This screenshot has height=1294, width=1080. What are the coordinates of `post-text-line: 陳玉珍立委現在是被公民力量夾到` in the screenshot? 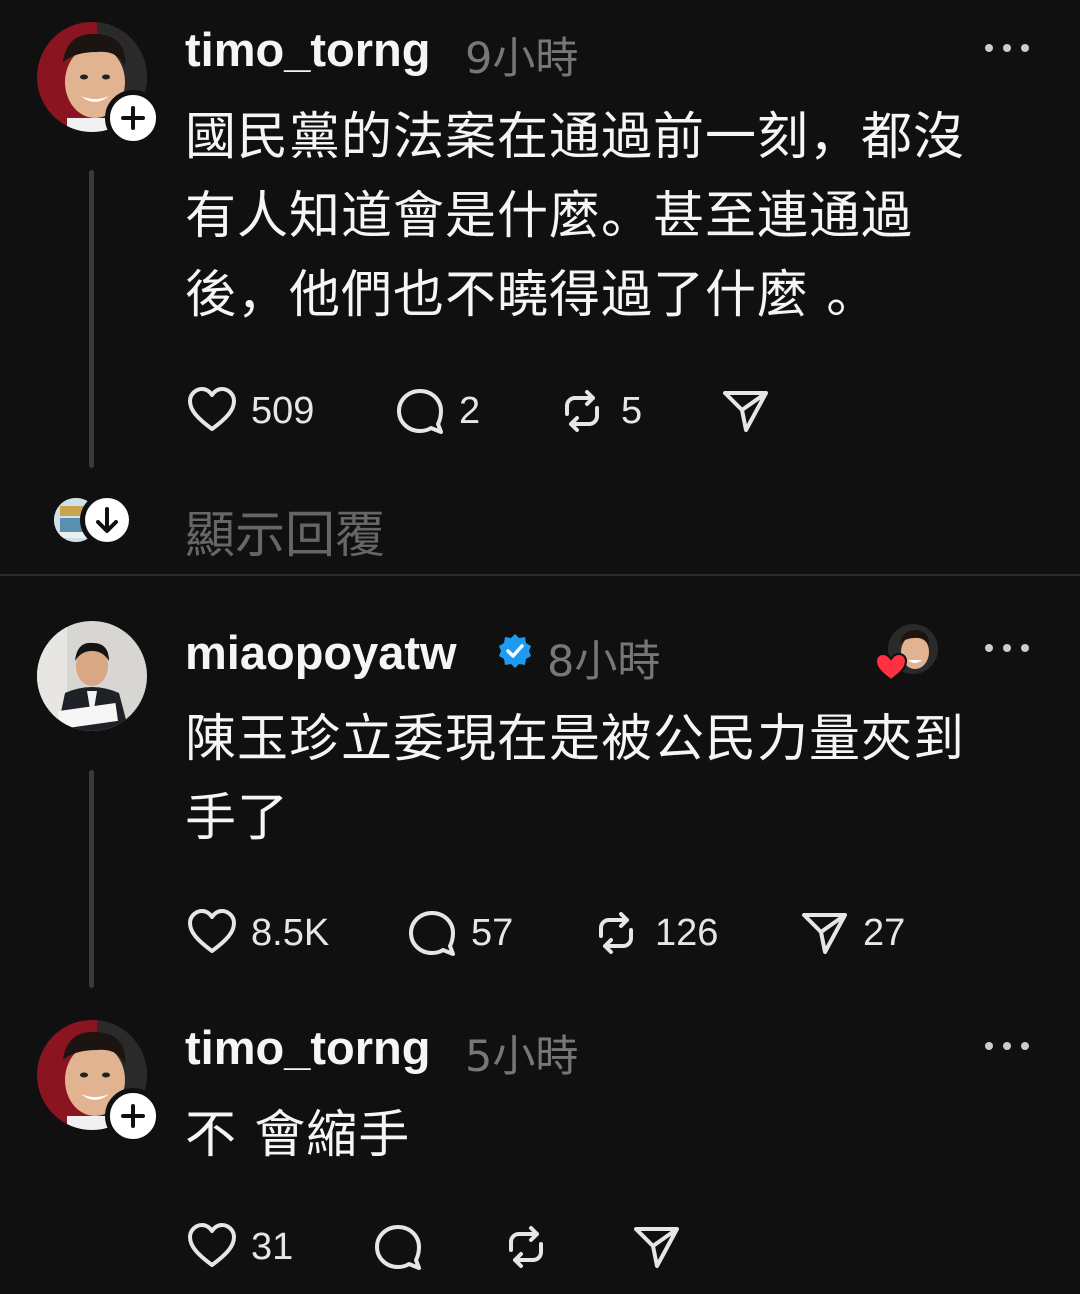 It's located at (575, 739).